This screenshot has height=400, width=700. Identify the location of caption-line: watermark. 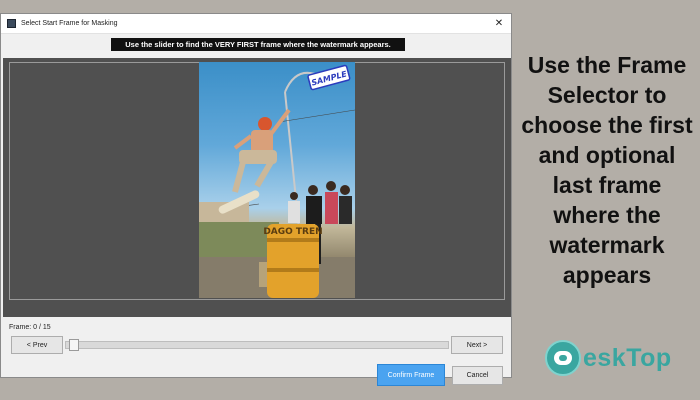
(607, 245).